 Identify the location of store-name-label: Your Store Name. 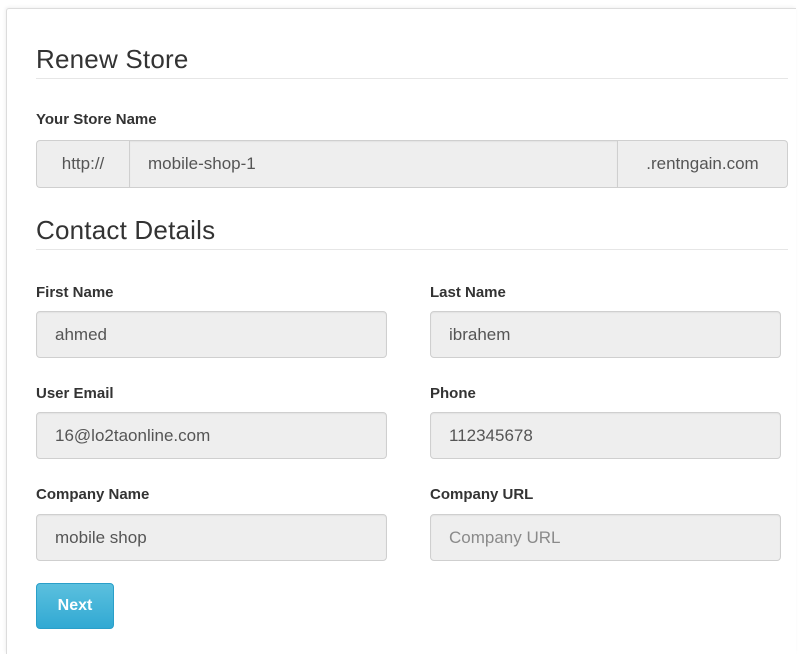
(96, 119).